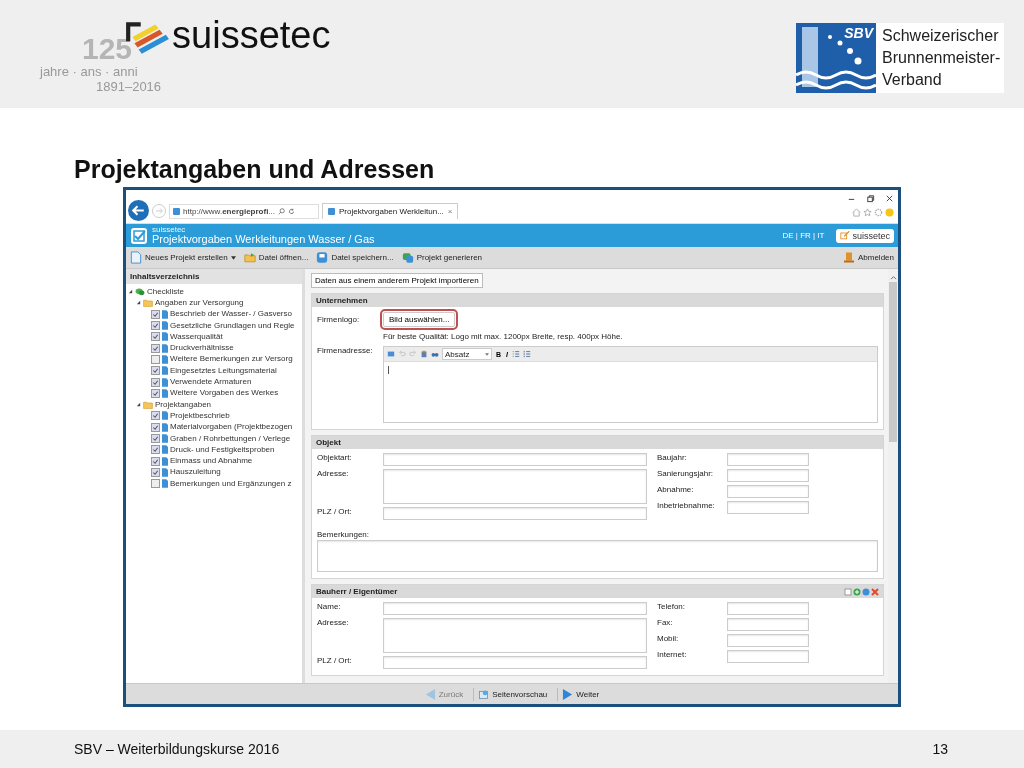 Image resolution: width=1024 pixels, height=768 pixels. Describe the element at coordinates (848, 591) in the screenshot. I see `page-icon` at that location.